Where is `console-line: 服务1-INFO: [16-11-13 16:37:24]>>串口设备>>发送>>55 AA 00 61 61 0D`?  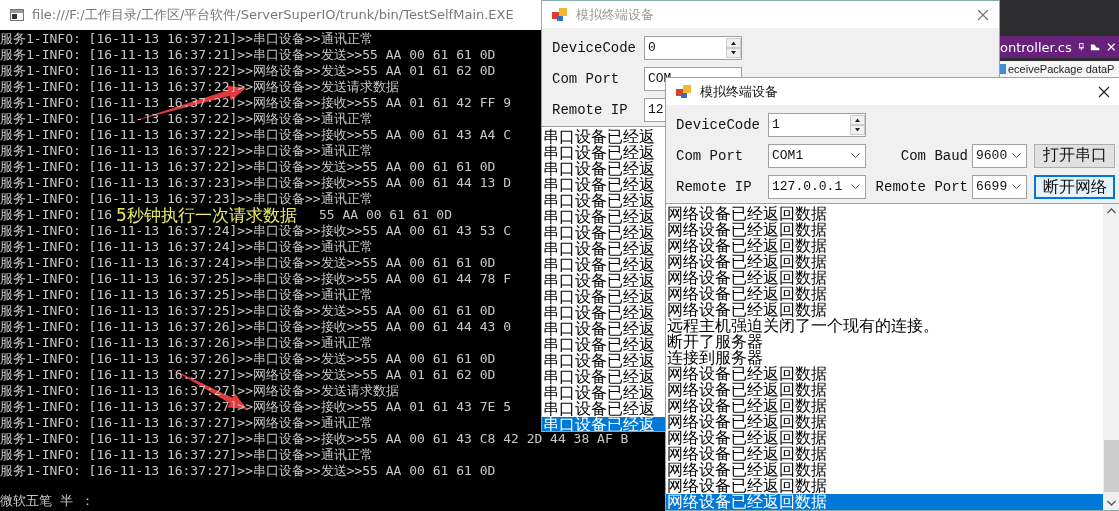 console-line: 服务1-INFO: [16-11-13 16:37:24]>>串口设备>>发送>>55 AA 00 61 61 0D is located at coordinates (248, 263).